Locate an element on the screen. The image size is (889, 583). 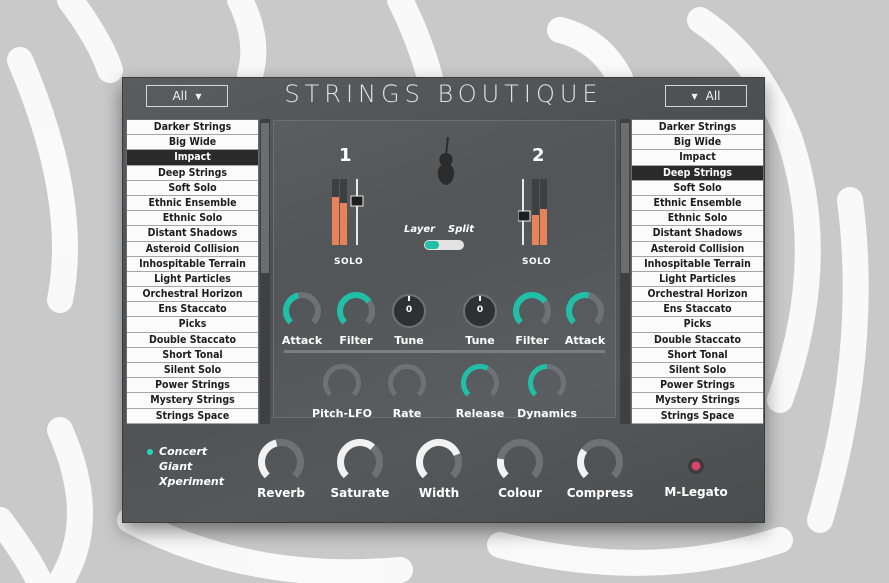
pitch-lfo-knob is located at coordinates (342, 383).